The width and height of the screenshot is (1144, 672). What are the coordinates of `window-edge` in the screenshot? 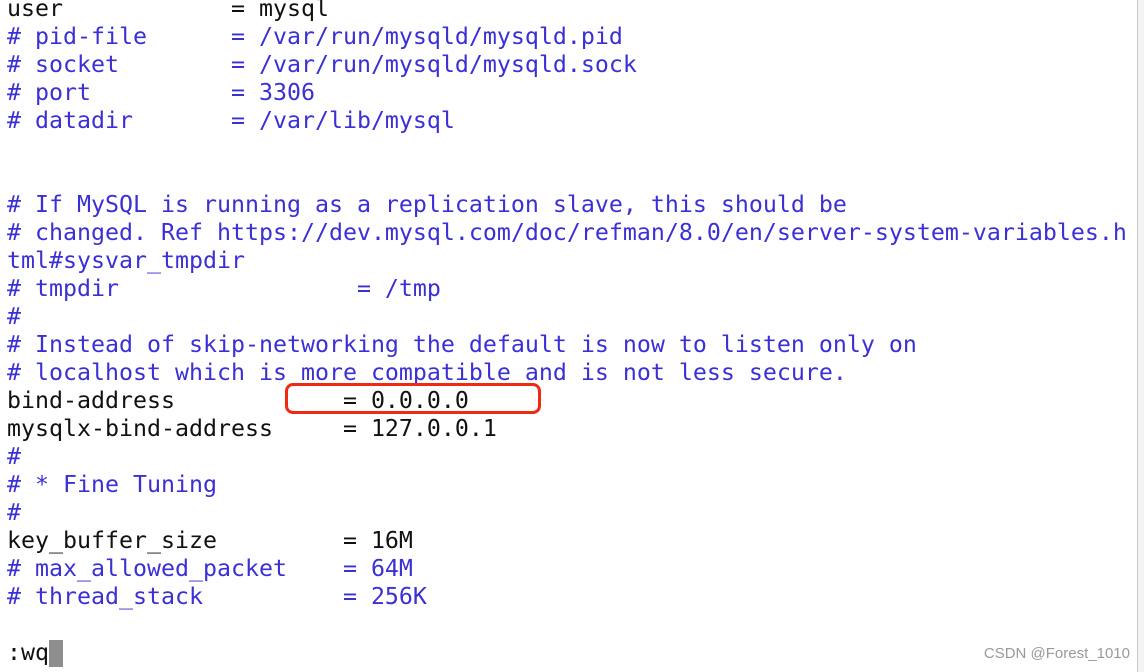 It's located at (1140, 336).